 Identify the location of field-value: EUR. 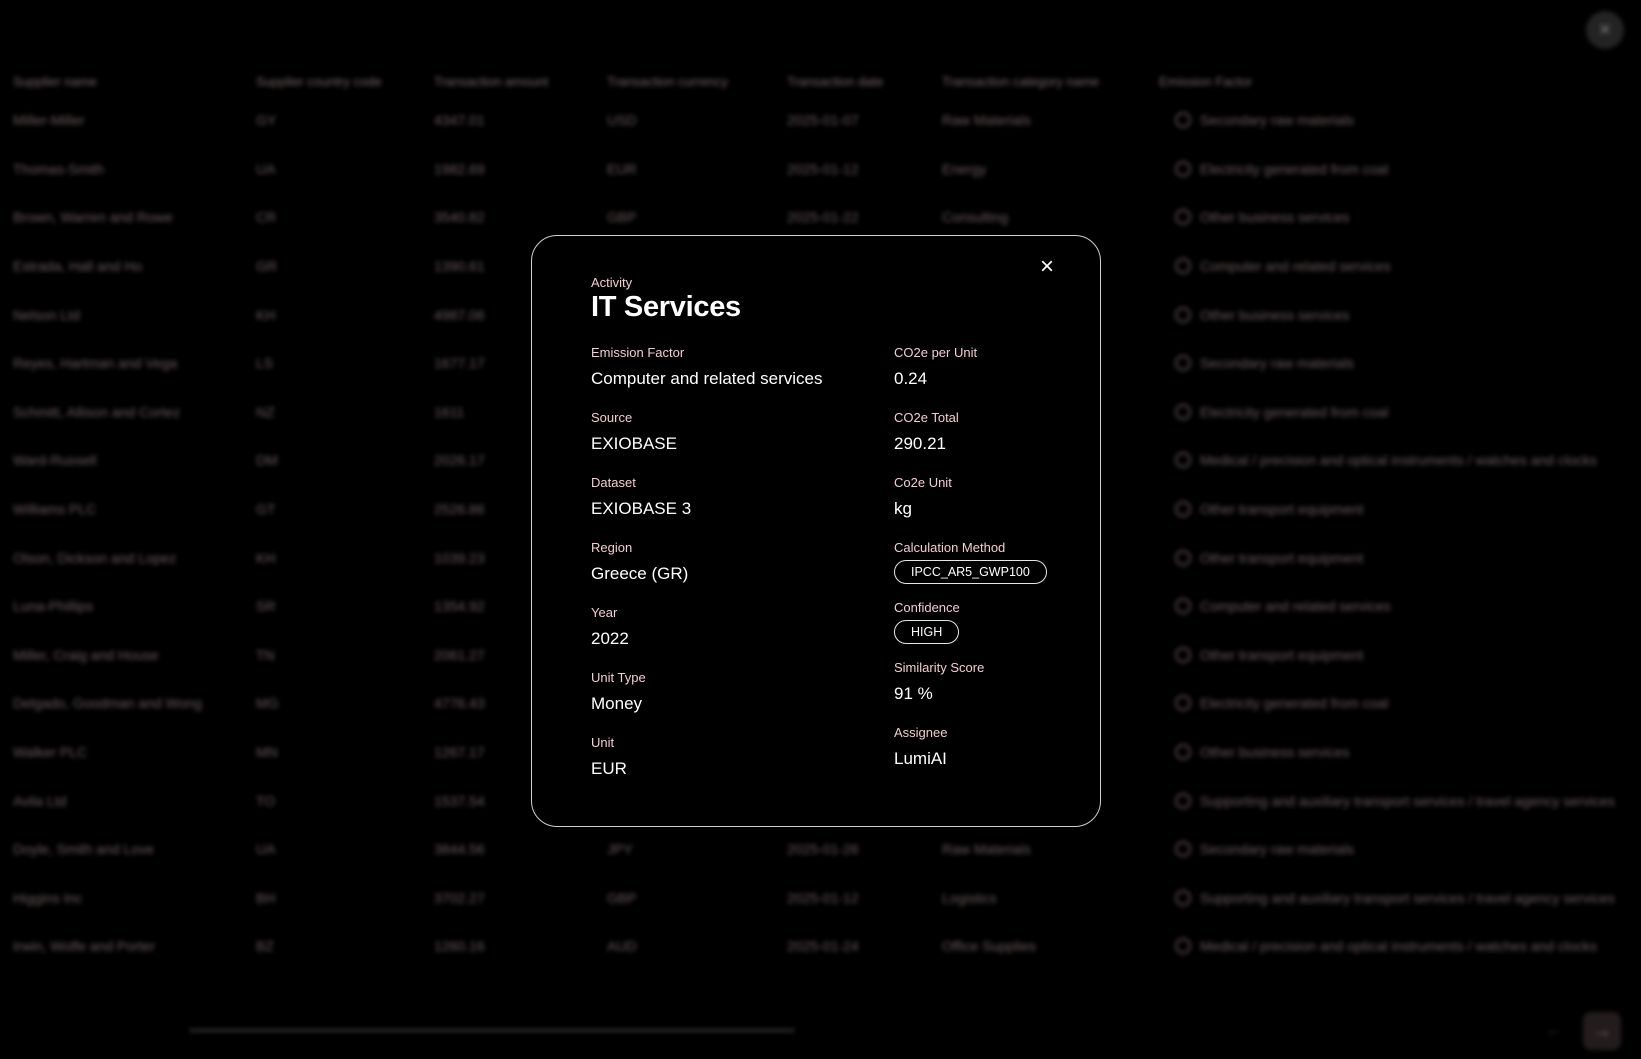
(609, 768).